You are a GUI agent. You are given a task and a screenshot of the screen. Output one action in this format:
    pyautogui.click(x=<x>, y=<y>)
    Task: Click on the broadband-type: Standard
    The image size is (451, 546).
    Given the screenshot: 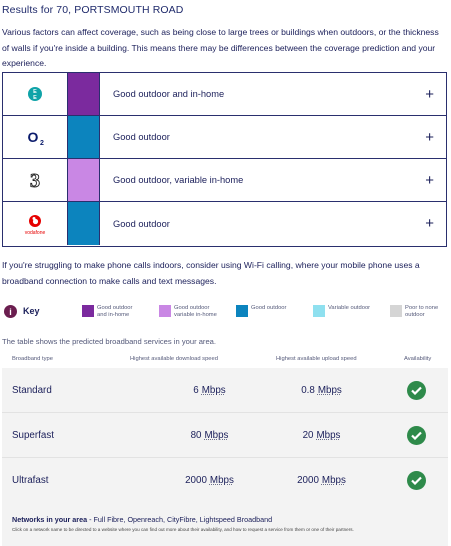 What is the action you would take?
    pyautogui.click(x=32, y=390)
    